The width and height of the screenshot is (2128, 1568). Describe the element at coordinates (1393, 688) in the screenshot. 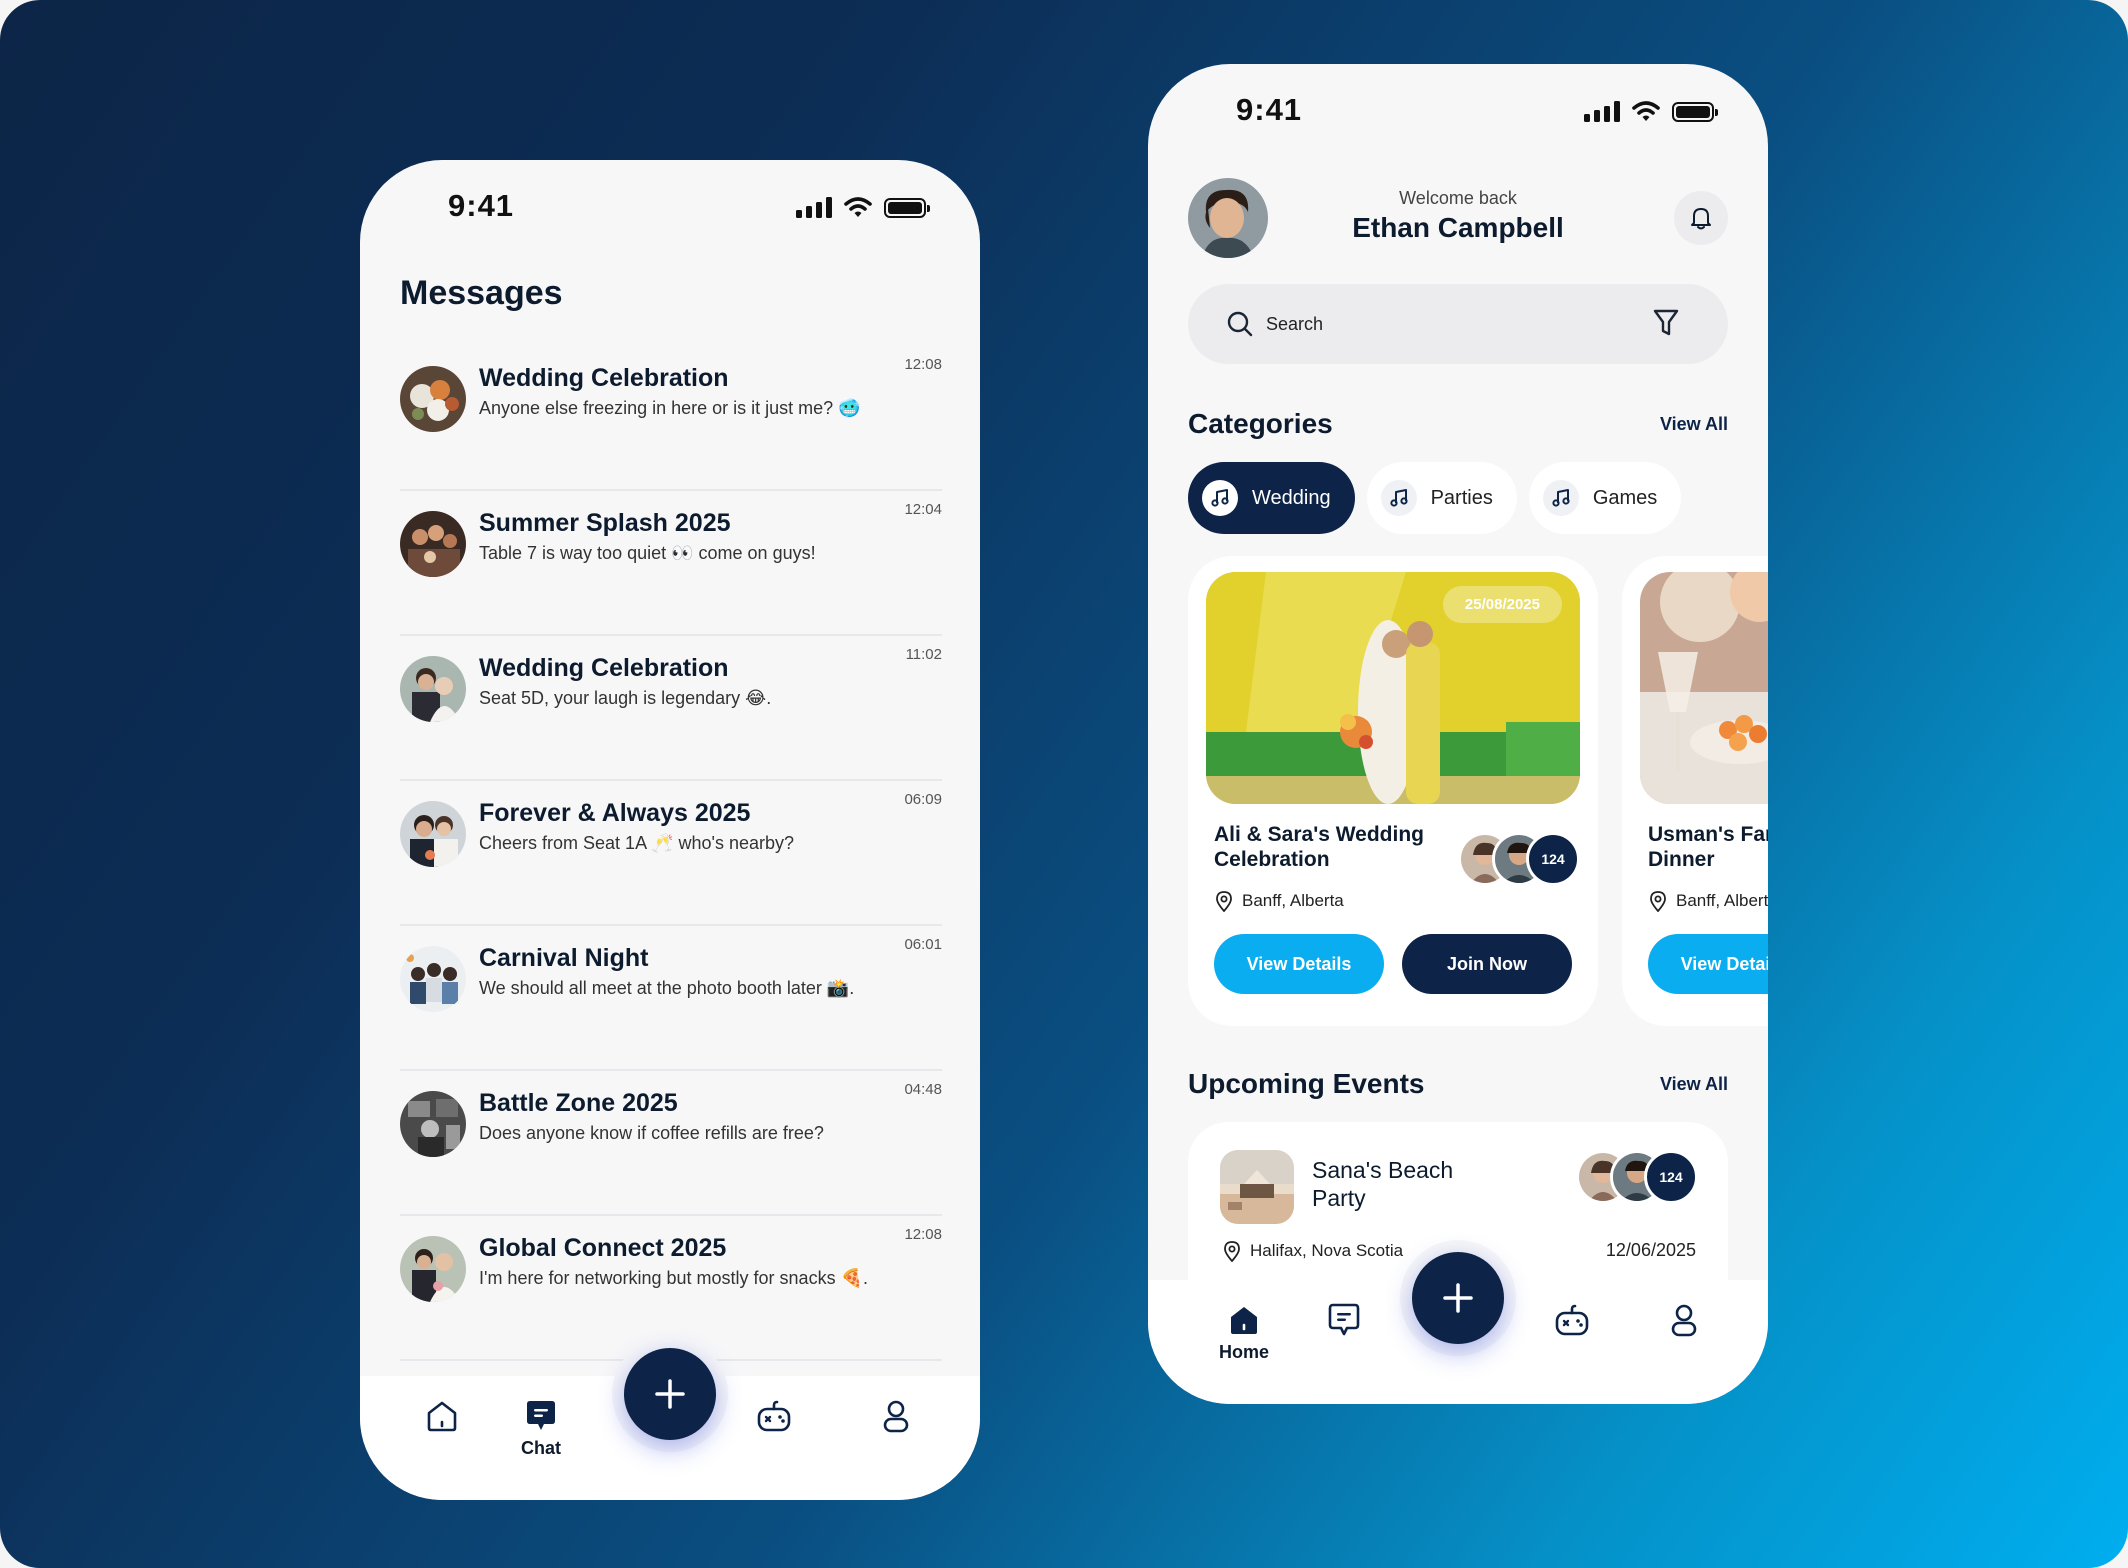

I see `event-photo: 25/08/2025` at that location.